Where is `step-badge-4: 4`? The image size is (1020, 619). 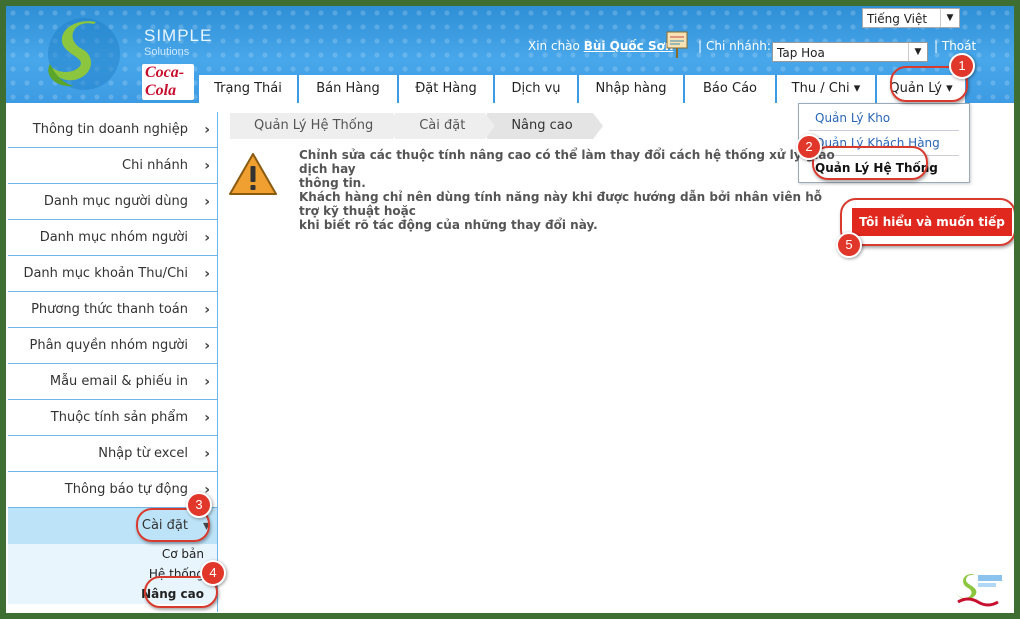
step-badge-4: 4 is located at coordinates (213, 573).